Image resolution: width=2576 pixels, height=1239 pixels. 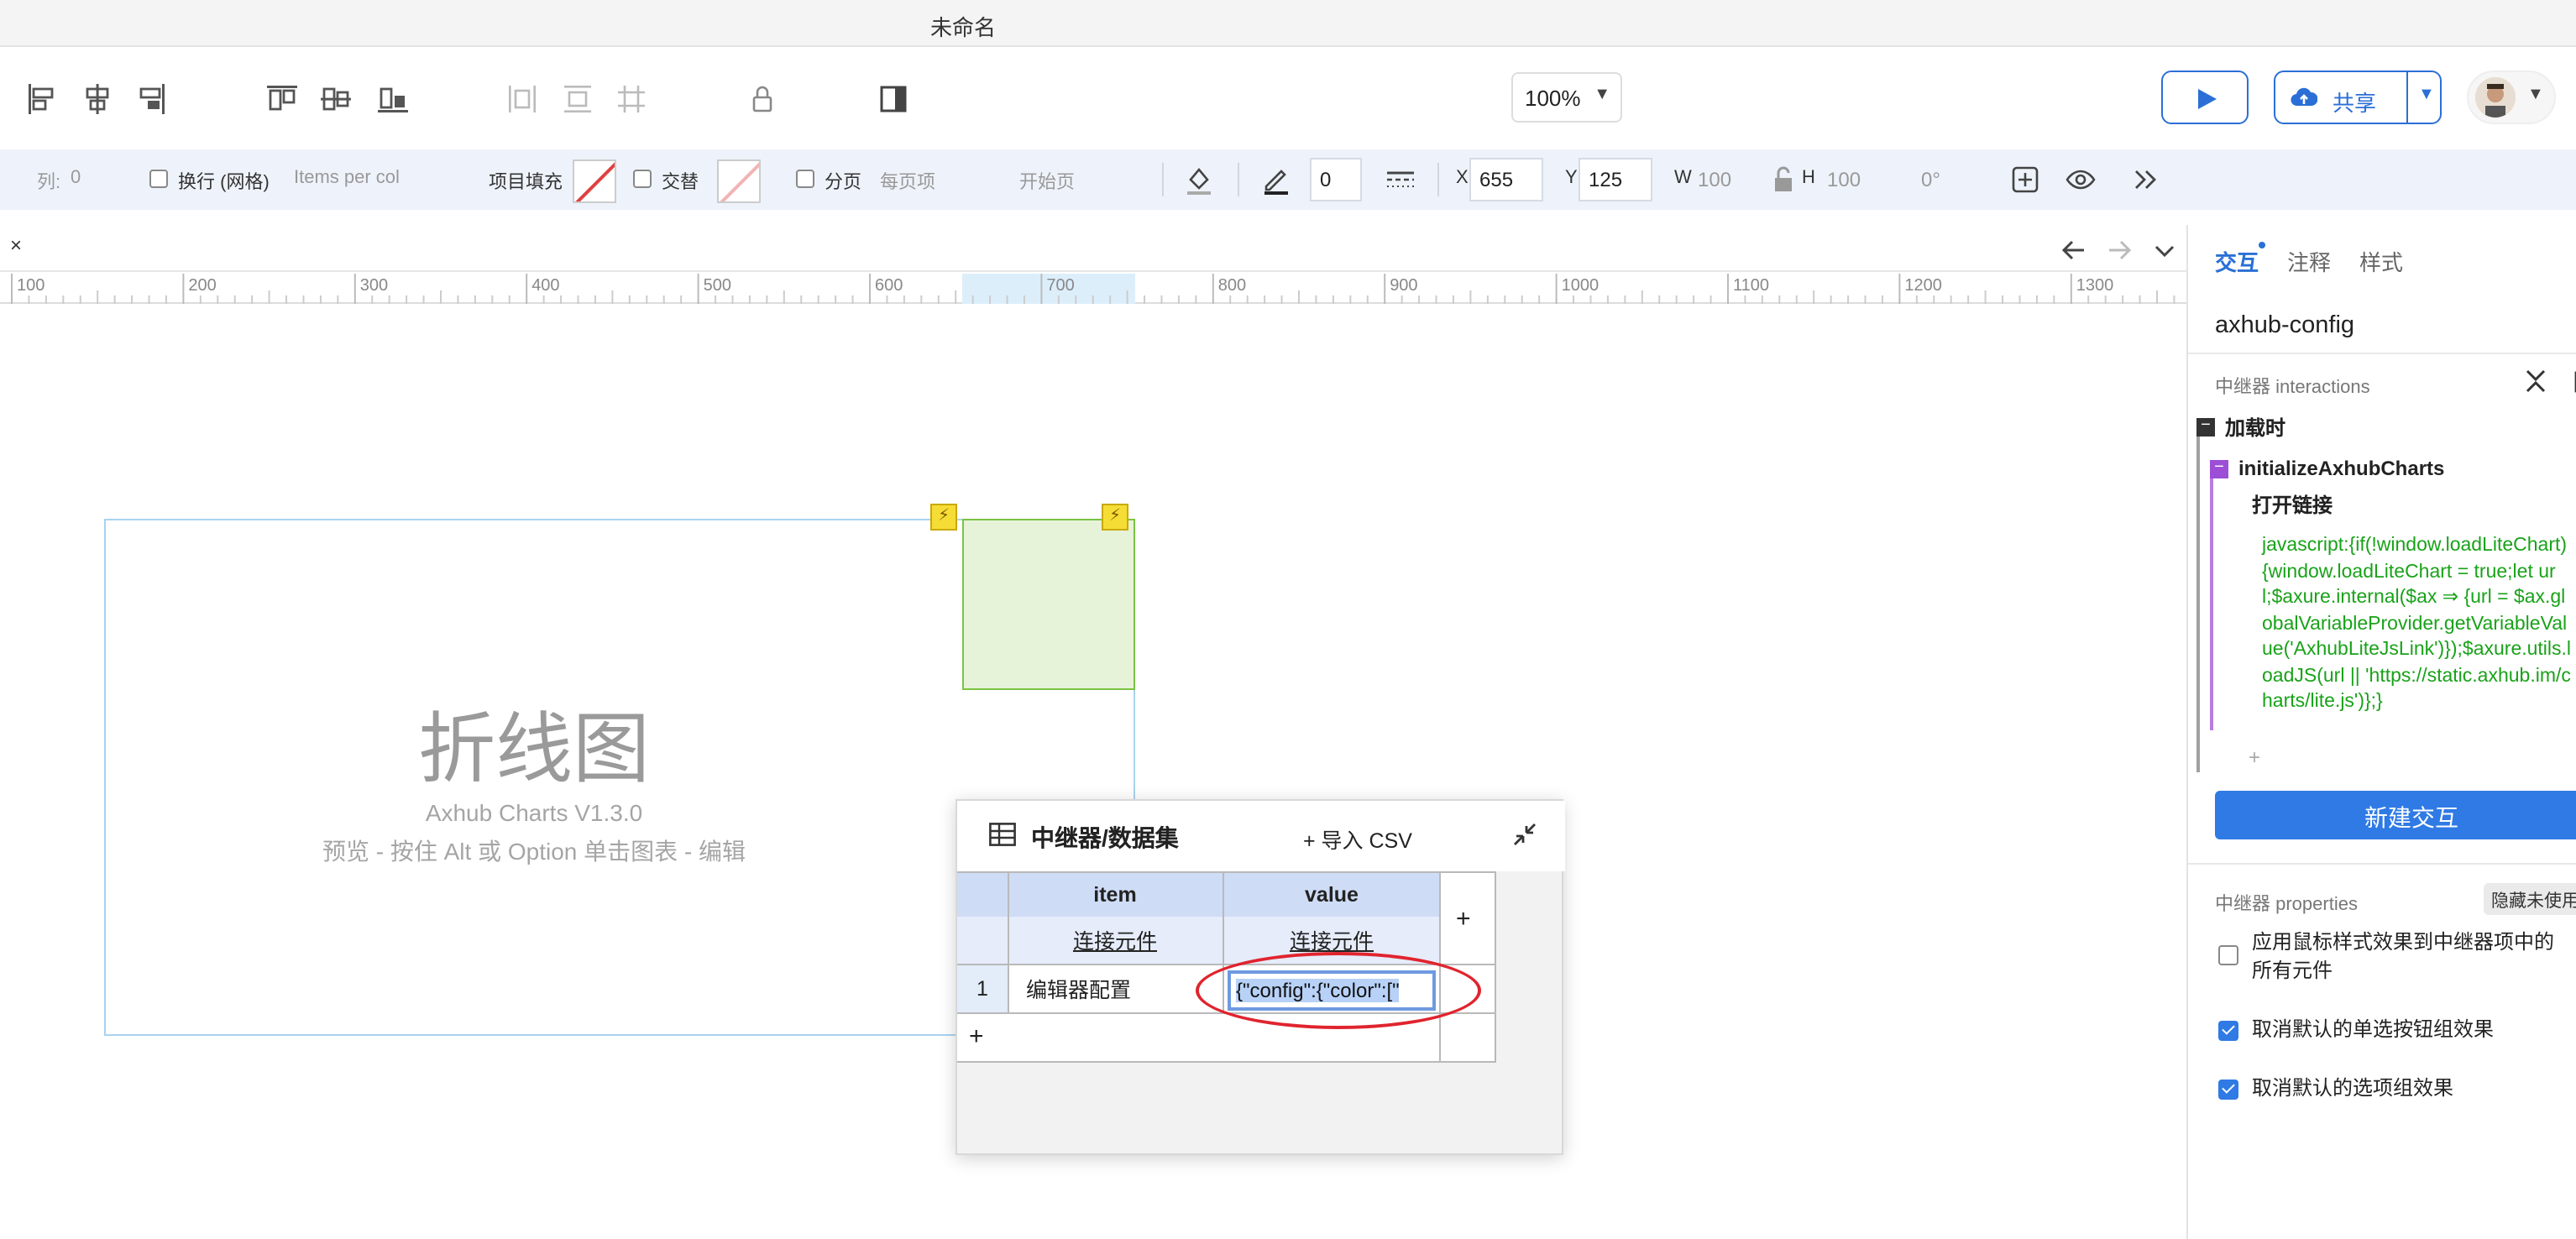 What do you see at coordinates (739, 181) in the screenshot?
I see `alternate-color-swatch` at bounding box center [739, 181].